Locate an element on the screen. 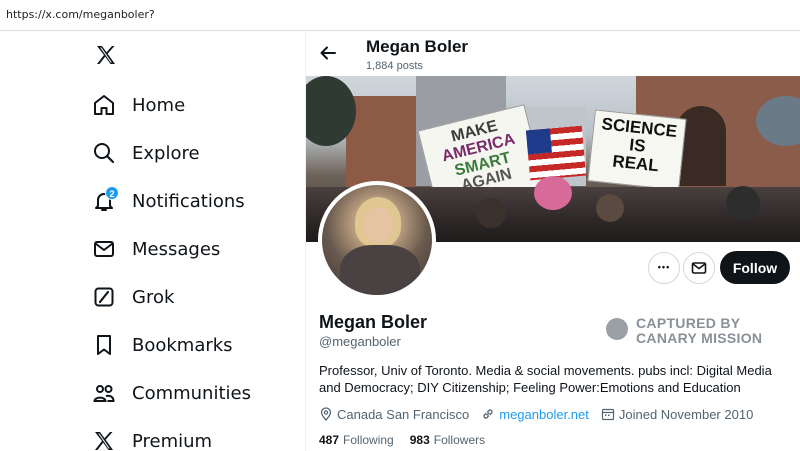  sidebar-item-communities: Communities is located at coordinates (171, 393).